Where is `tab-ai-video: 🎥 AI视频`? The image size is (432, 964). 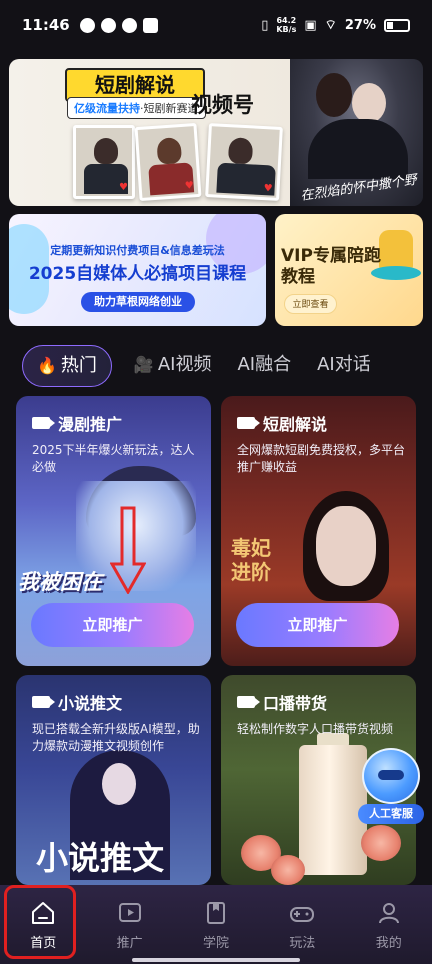 tab-ai-video: 🎥 AI视频 is located at coordinates (173, 366).